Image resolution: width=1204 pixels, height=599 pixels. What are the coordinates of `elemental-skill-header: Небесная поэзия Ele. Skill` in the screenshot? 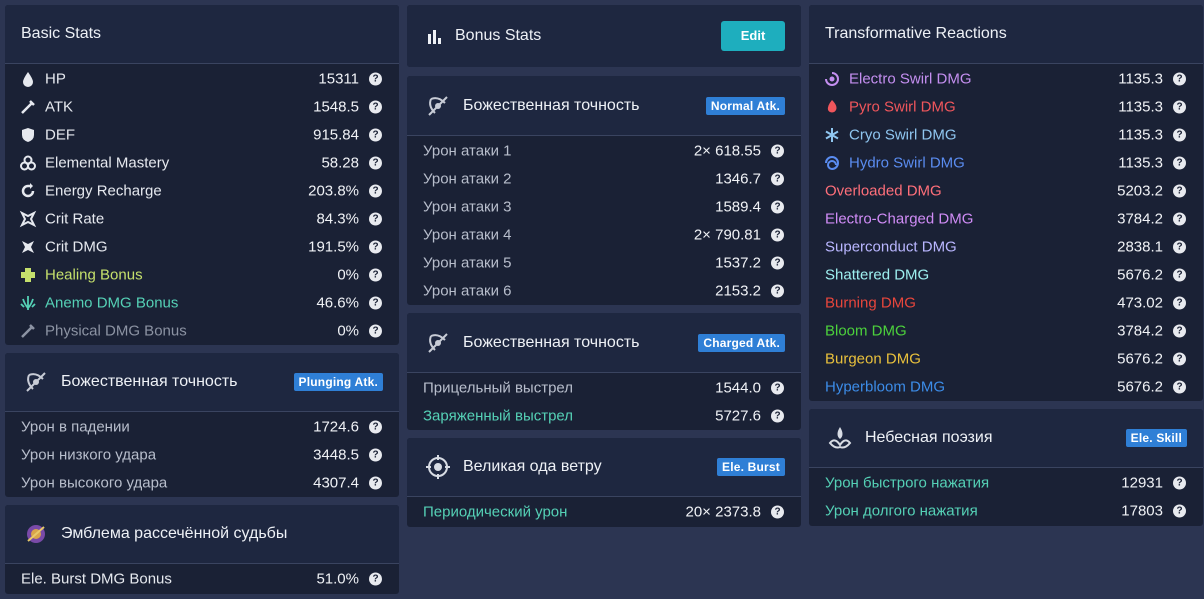 It's located at (1006, 438).